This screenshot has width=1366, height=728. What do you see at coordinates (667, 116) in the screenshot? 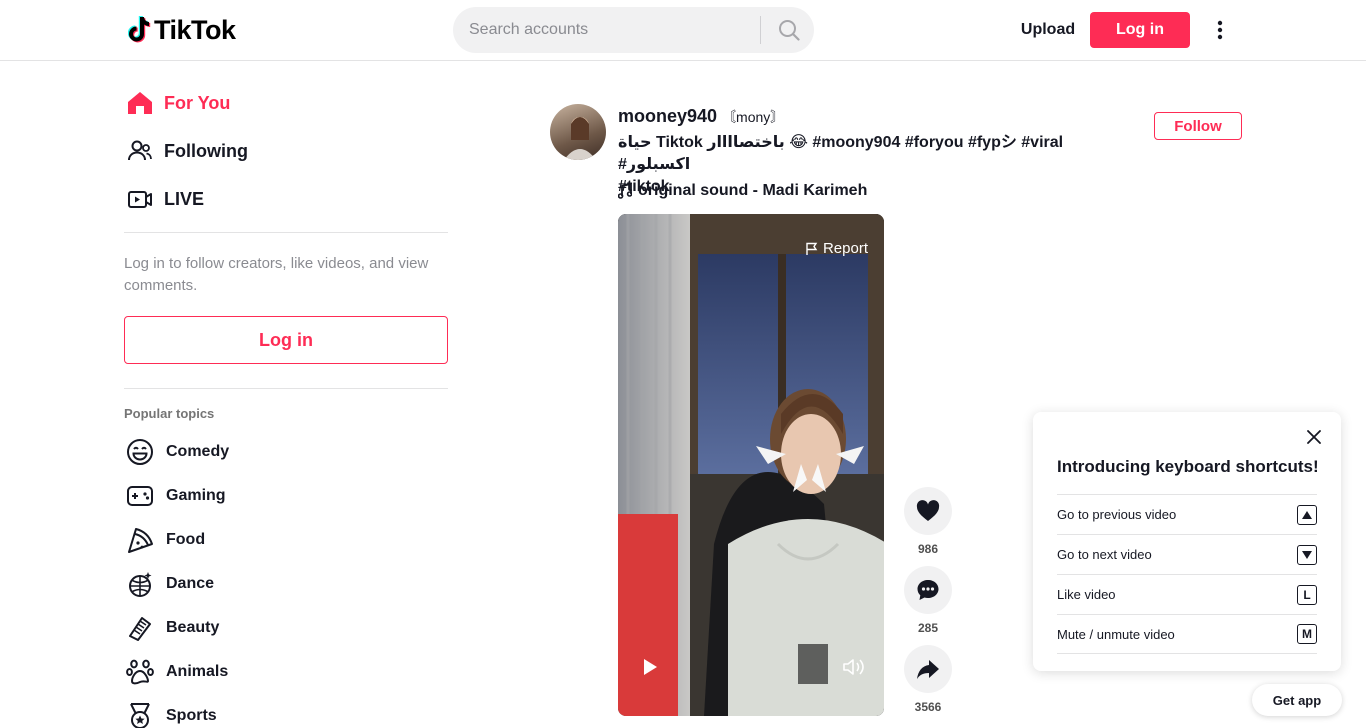
I see `author-username: mooney940` at bounding box center [667, 116].